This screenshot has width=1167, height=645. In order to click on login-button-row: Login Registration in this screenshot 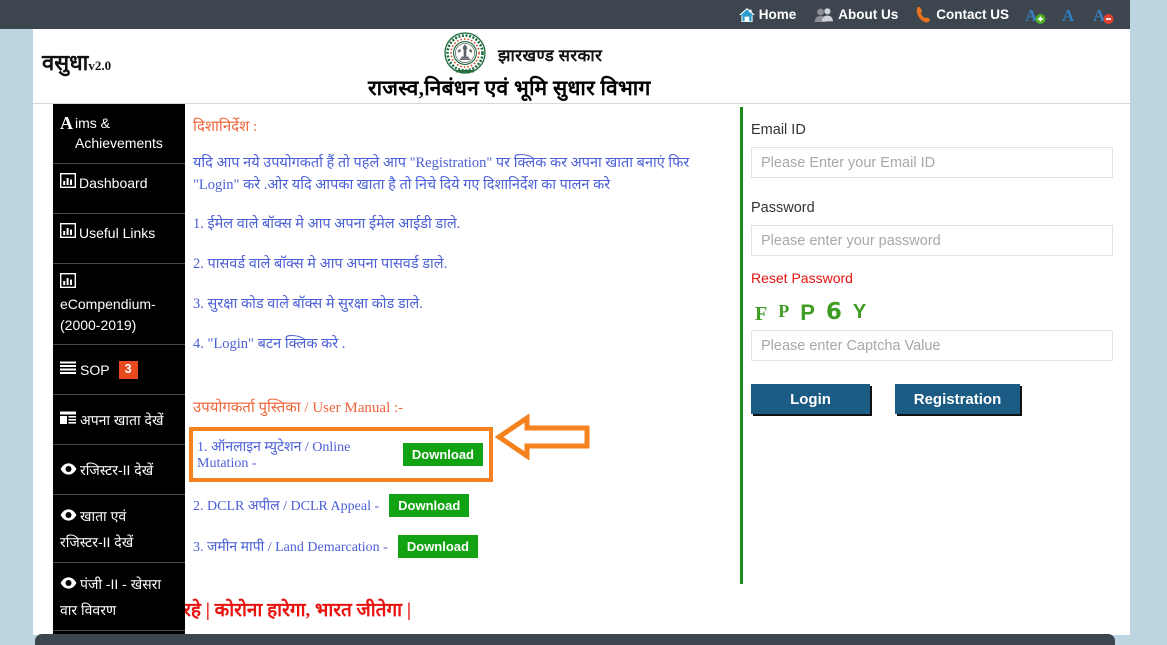, I will do `click(927, 399)`.